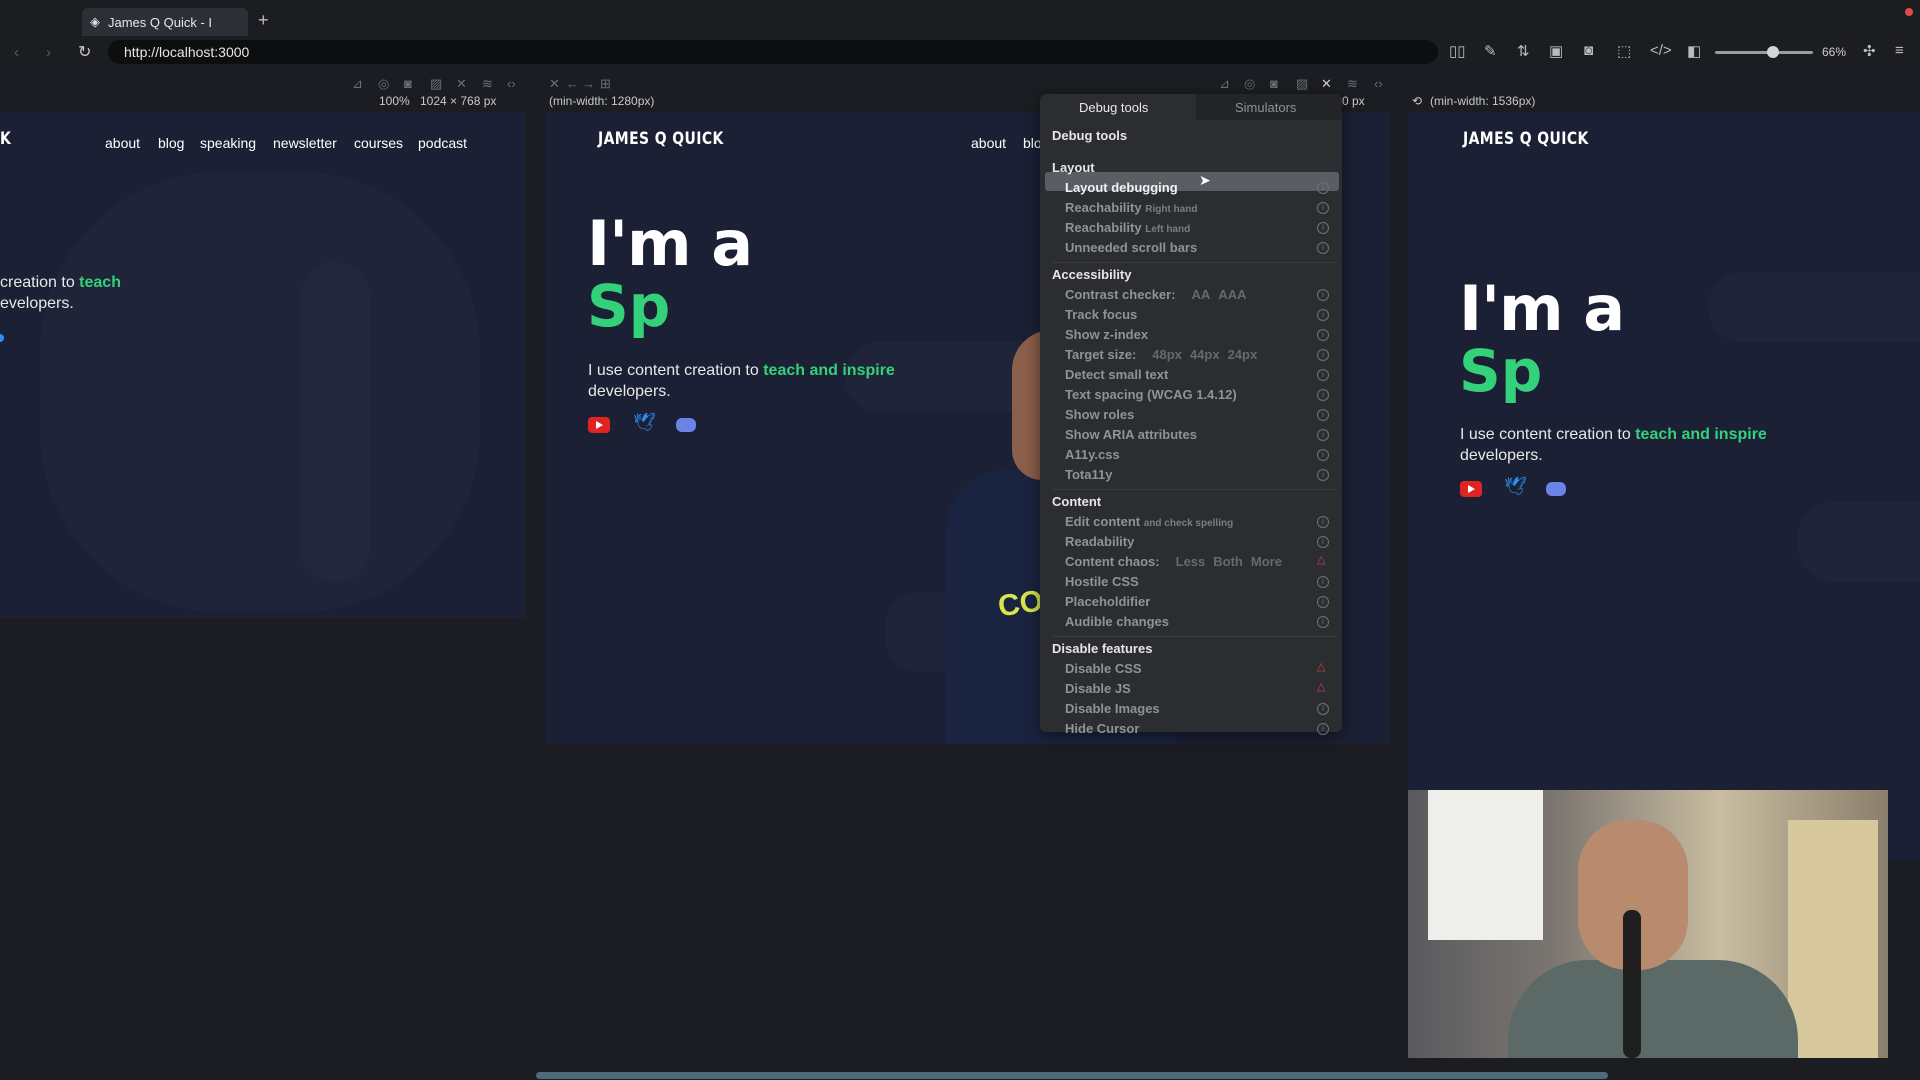  Describe the element at coordinates (383, 84) in the screenshot. I see `pane1-target-icon: ◎` at that location.